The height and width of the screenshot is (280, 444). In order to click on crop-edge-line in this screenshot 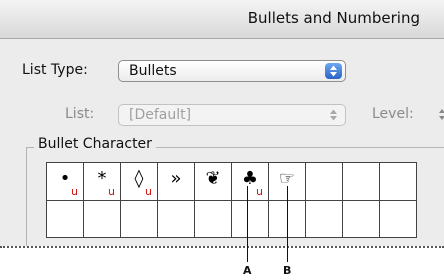, I will do `click(222, 247)`.